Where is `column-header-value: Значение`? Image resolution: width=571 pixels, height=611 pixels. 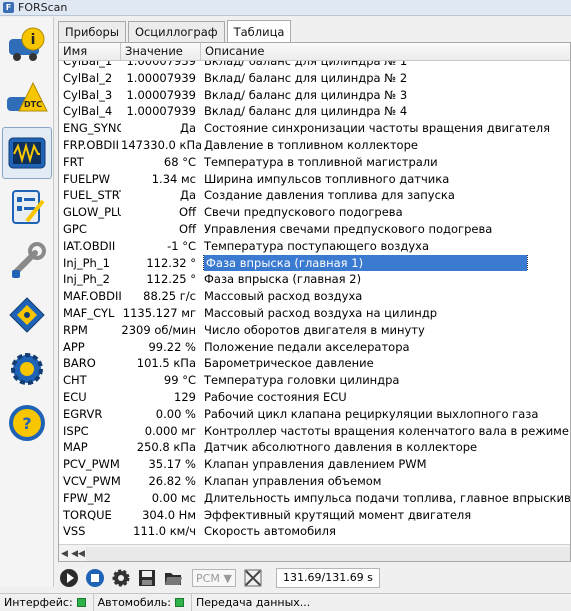 column-header-value: Значение is located at coordinates (161, 52).